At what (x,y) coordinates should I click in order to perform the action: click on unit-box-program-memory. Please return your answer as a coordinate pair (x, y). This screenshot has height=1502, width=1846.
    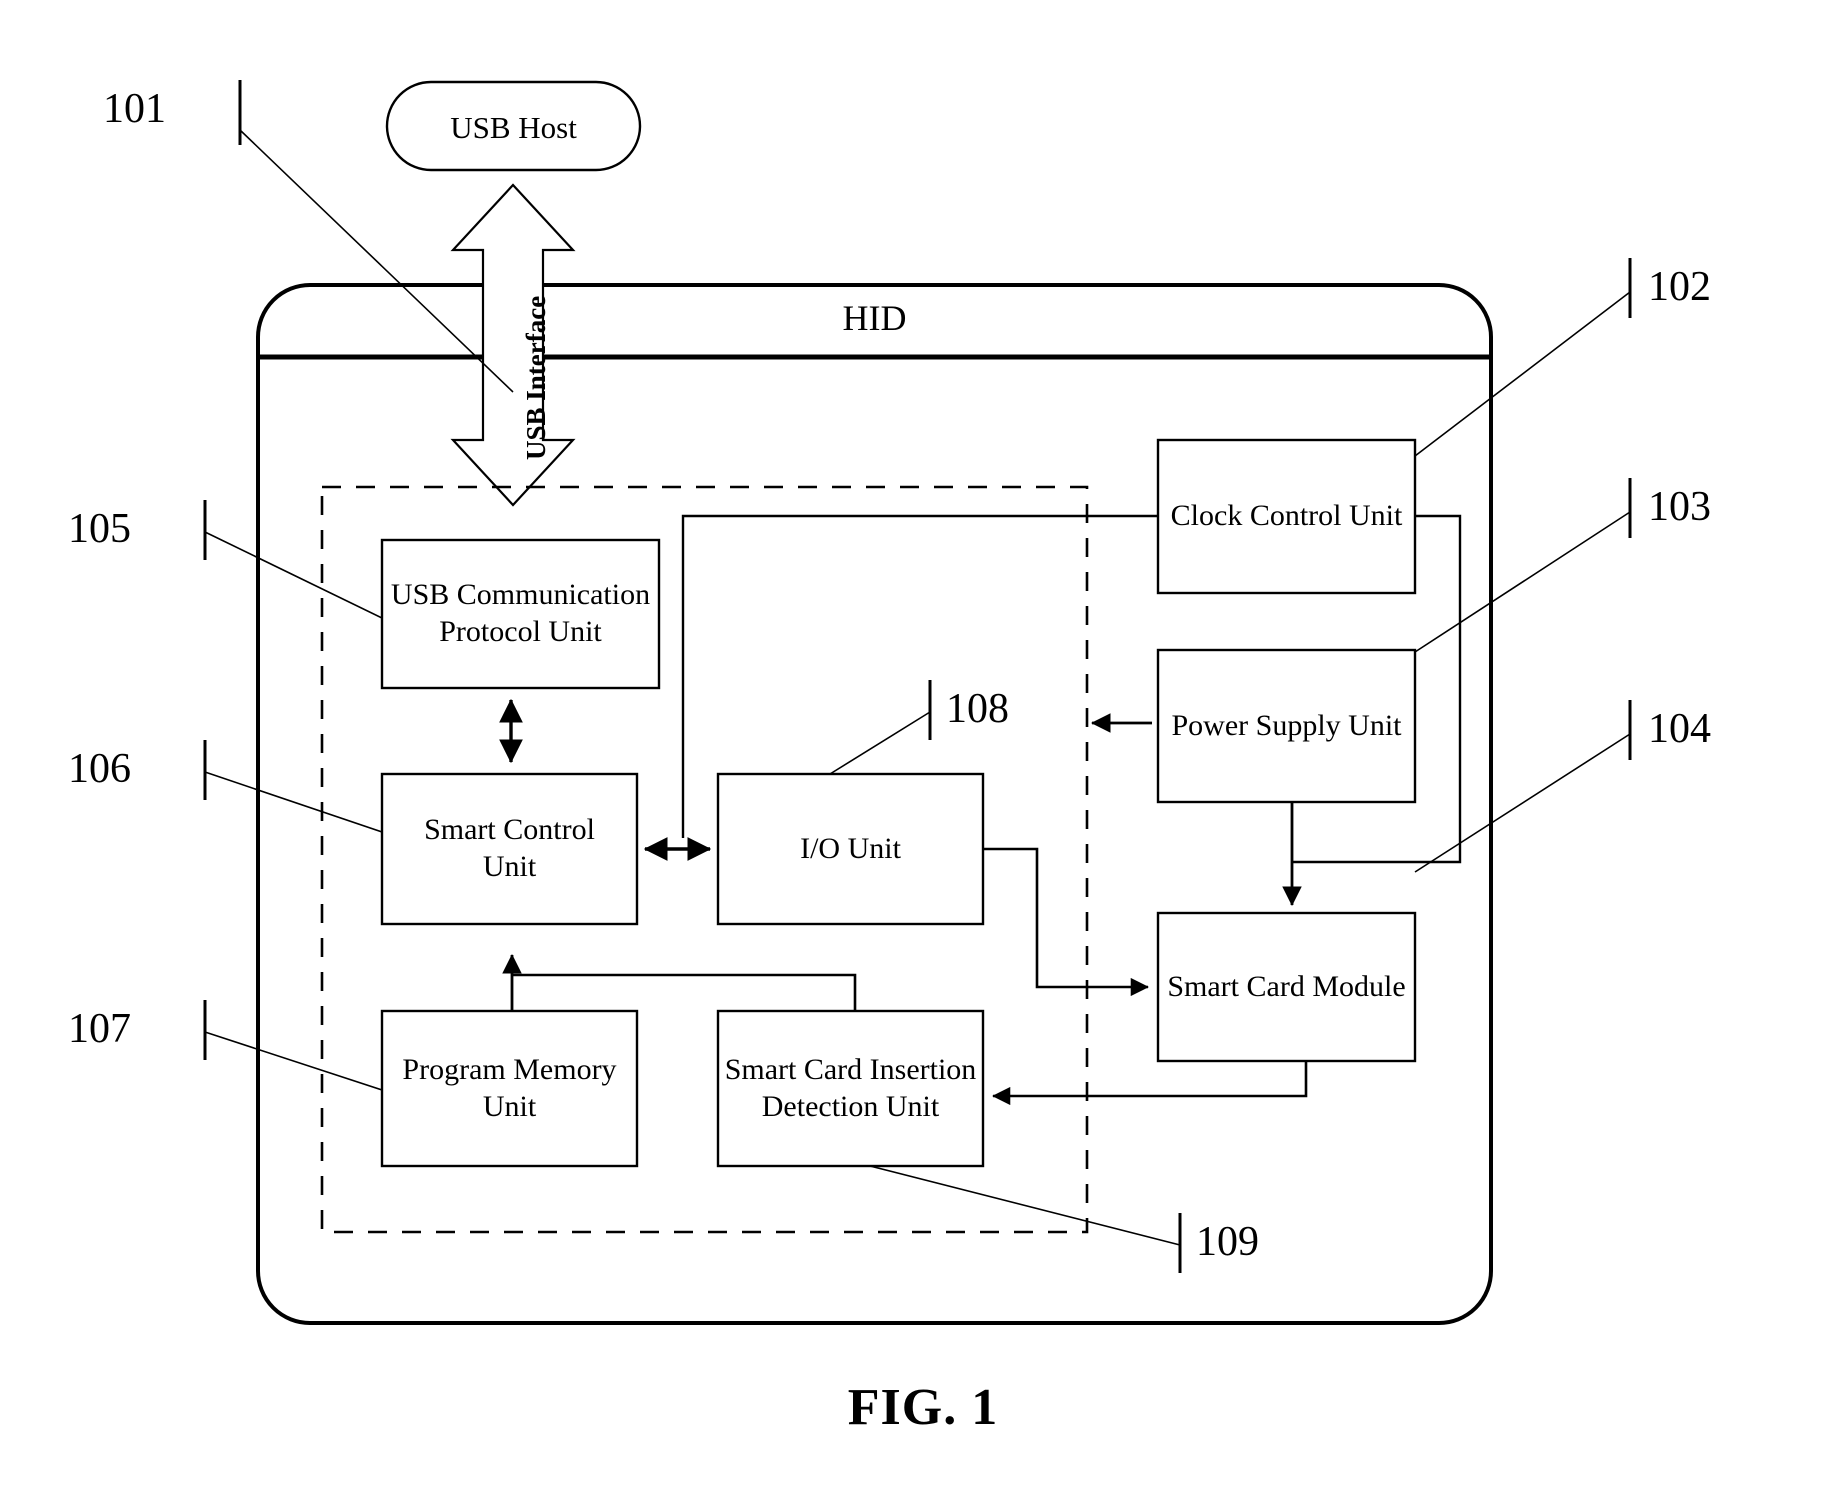
    Looking at the image, I should click on (509, 1088).